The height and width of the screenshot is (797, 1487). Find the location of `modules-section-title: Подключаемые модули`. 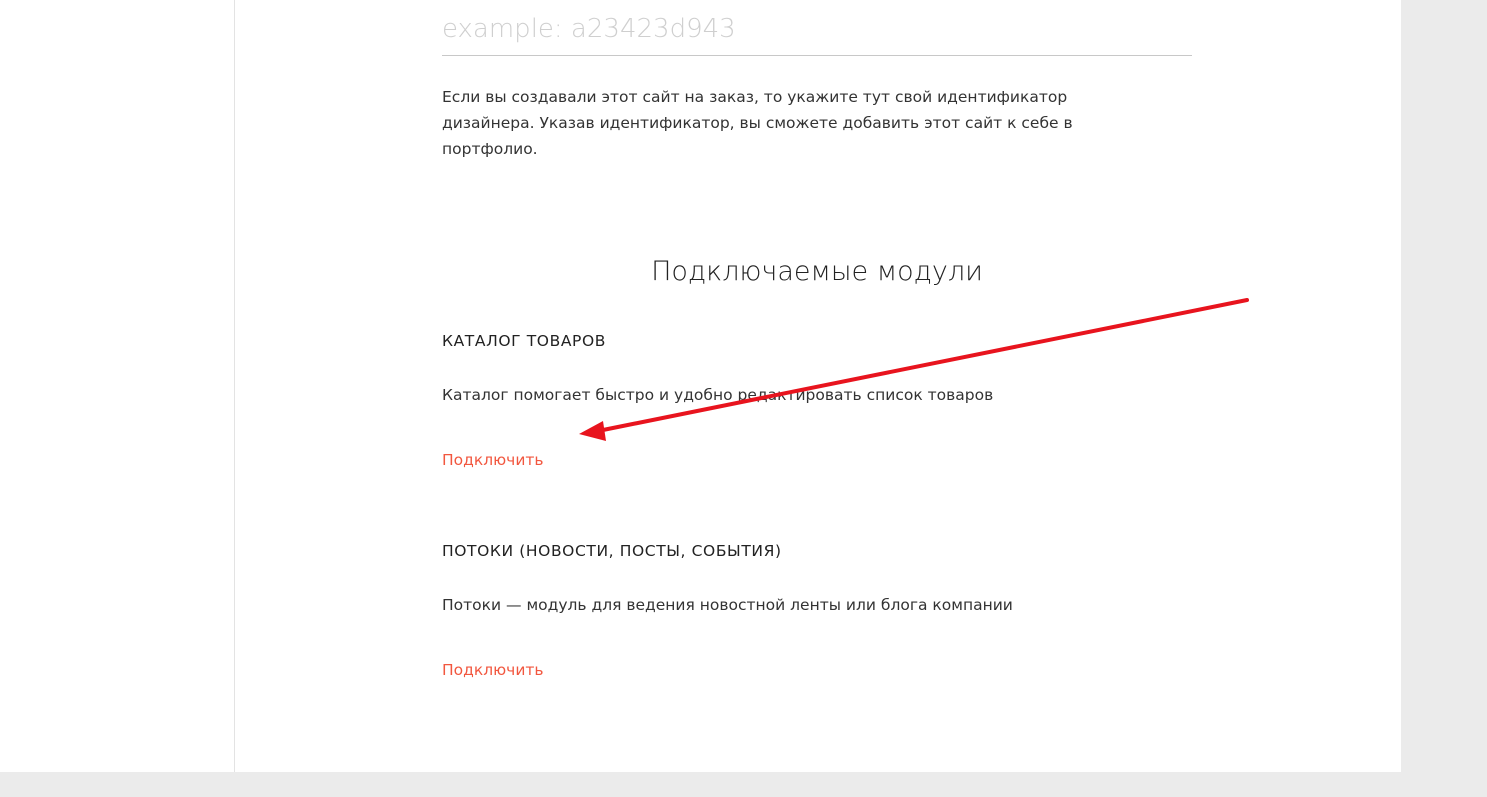

modules-section-title: Подключаемые модули is located at coordinates (817, 271).